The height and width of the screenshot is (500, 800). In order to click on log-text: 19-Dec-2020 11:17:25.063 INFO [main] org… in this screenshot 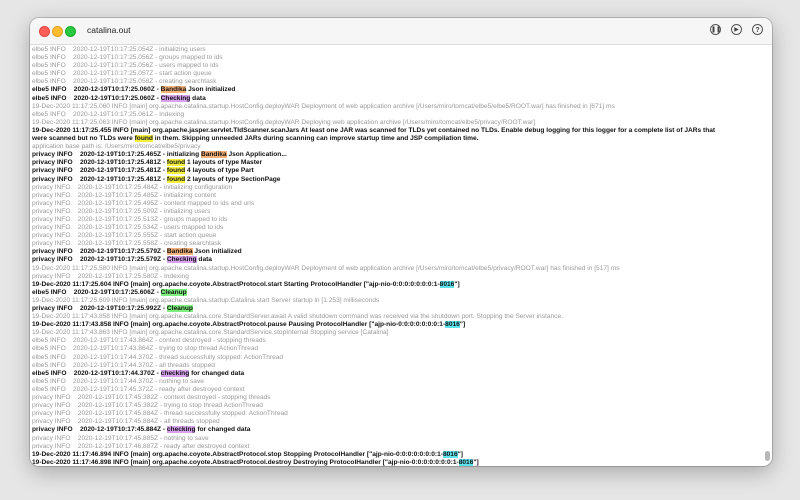, I will do `click(284, 122)`.